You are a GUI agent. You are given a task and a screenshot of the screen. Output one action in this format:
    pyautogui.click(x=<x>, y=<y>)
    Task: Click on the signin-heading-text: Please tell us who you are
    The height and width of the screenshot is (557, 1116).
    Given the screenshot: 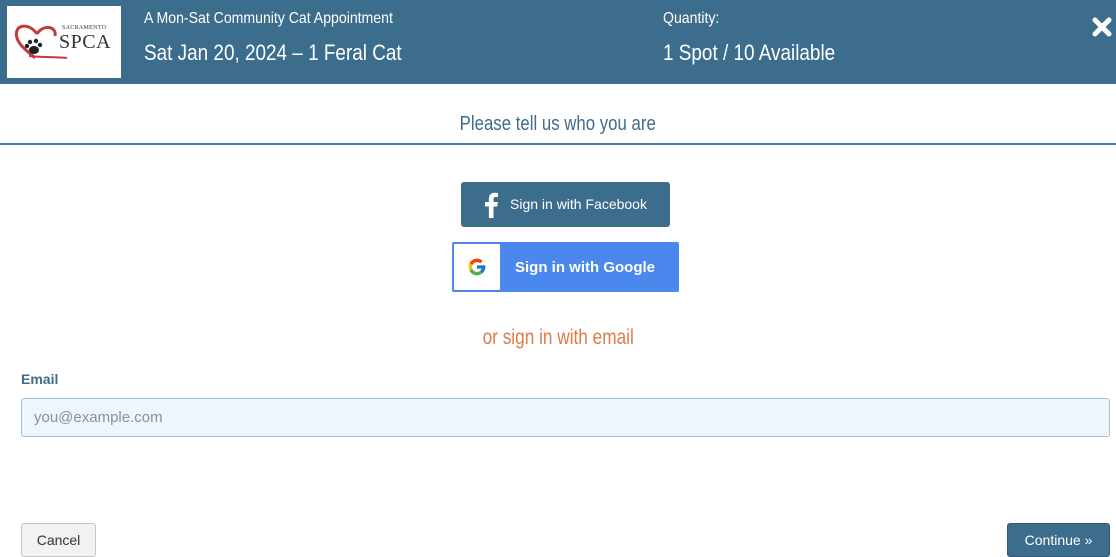 What is the action you would take?
    pyautogui.click(x=558, y=124)
    